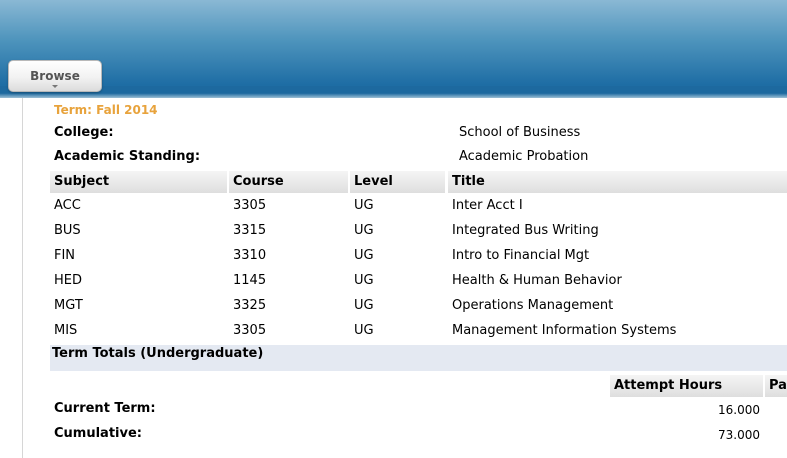  I want to click on college-label: College:, so click(84, 132).